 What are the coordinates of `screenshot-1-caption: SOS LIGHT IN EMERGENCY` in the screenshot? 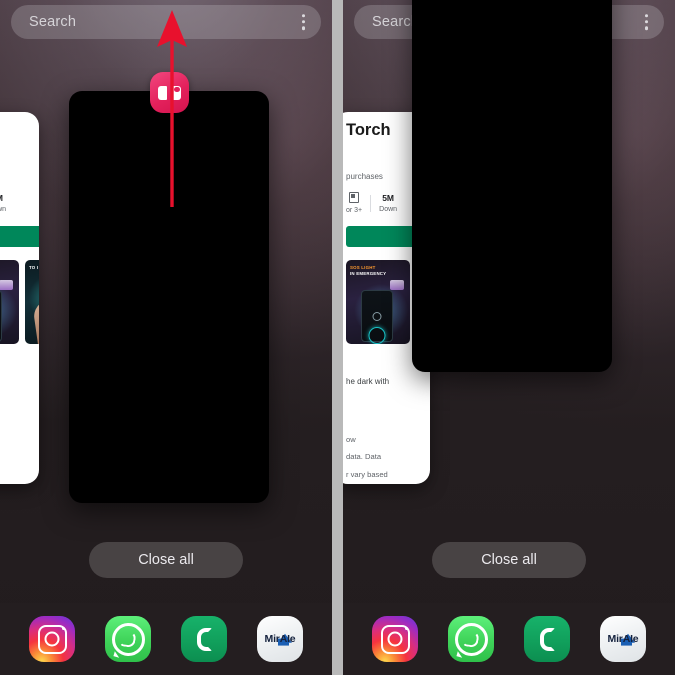 It's located at (368, 270).